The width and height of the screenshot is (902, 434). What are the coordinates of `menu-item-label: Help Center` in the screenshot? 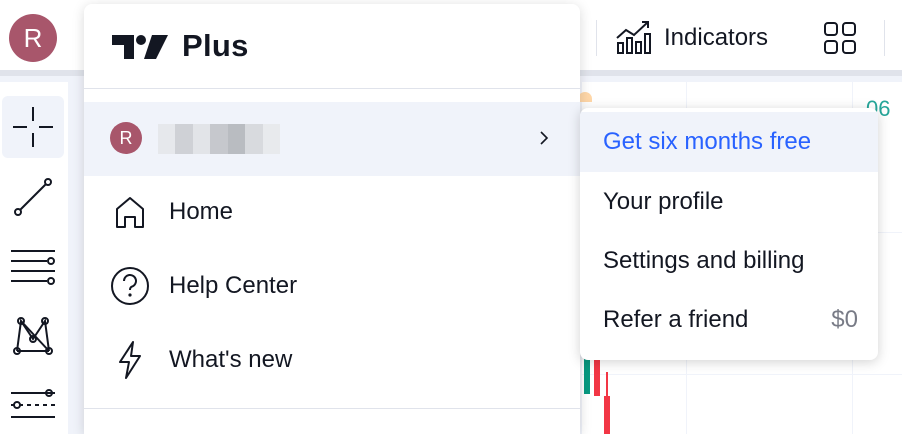 It's located at (233, 285).